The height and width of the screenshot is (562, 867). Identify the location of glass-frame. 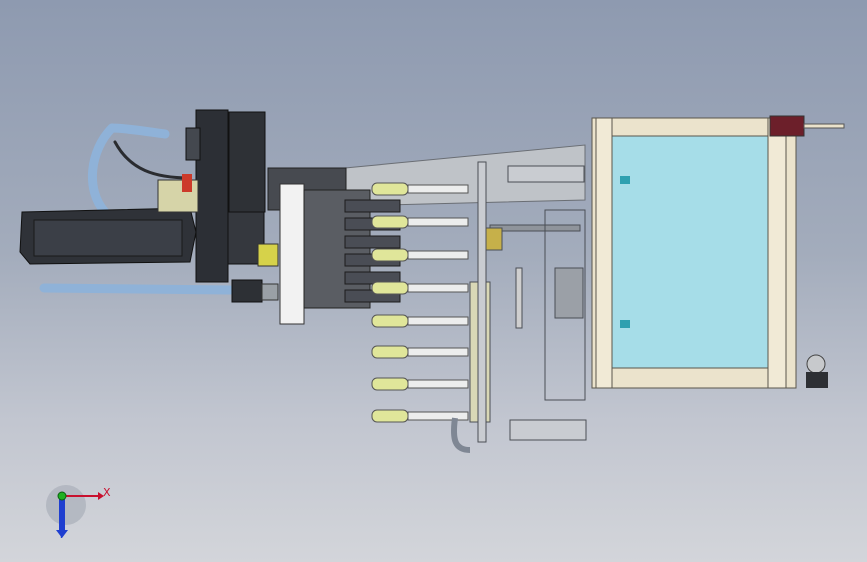
(718, 252).